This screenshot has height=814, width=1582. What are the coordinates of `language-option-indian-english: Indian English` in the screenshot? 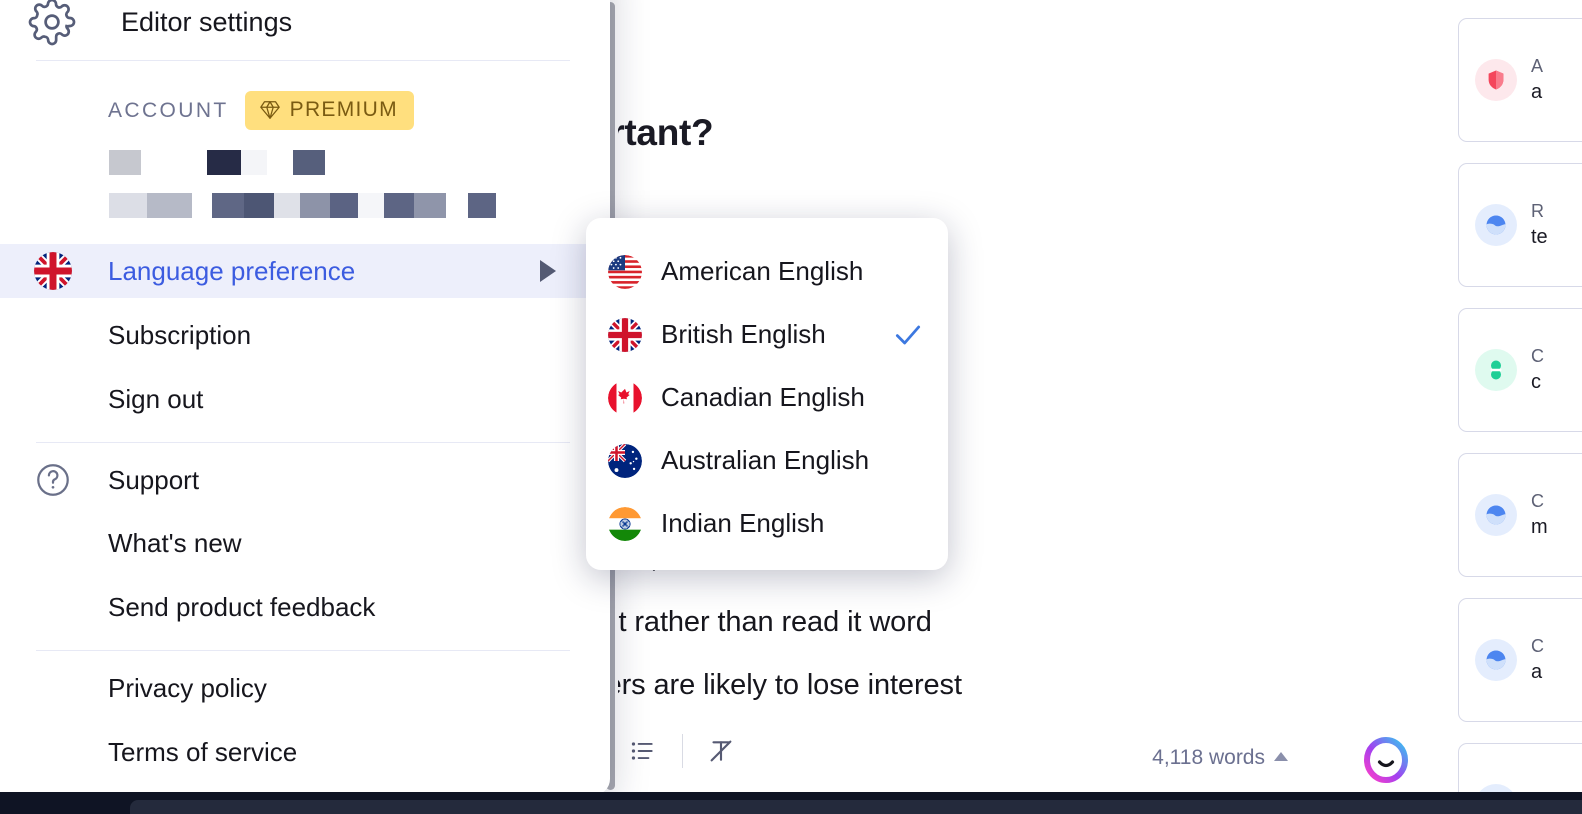 It's located at (767, 523).